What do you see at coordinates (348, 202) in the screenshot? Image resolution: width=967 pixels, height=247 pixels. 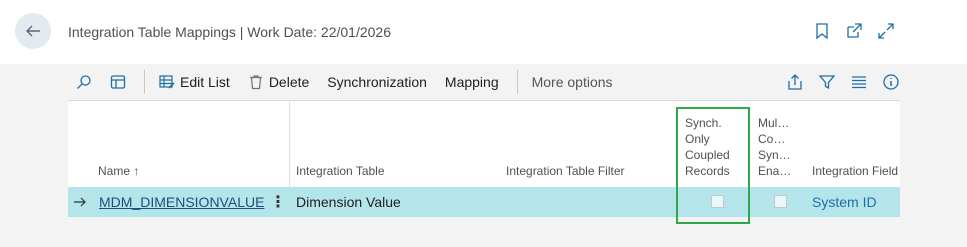 I see `cell-integration-table: Dimension Value` at bounding box center [348, 202].